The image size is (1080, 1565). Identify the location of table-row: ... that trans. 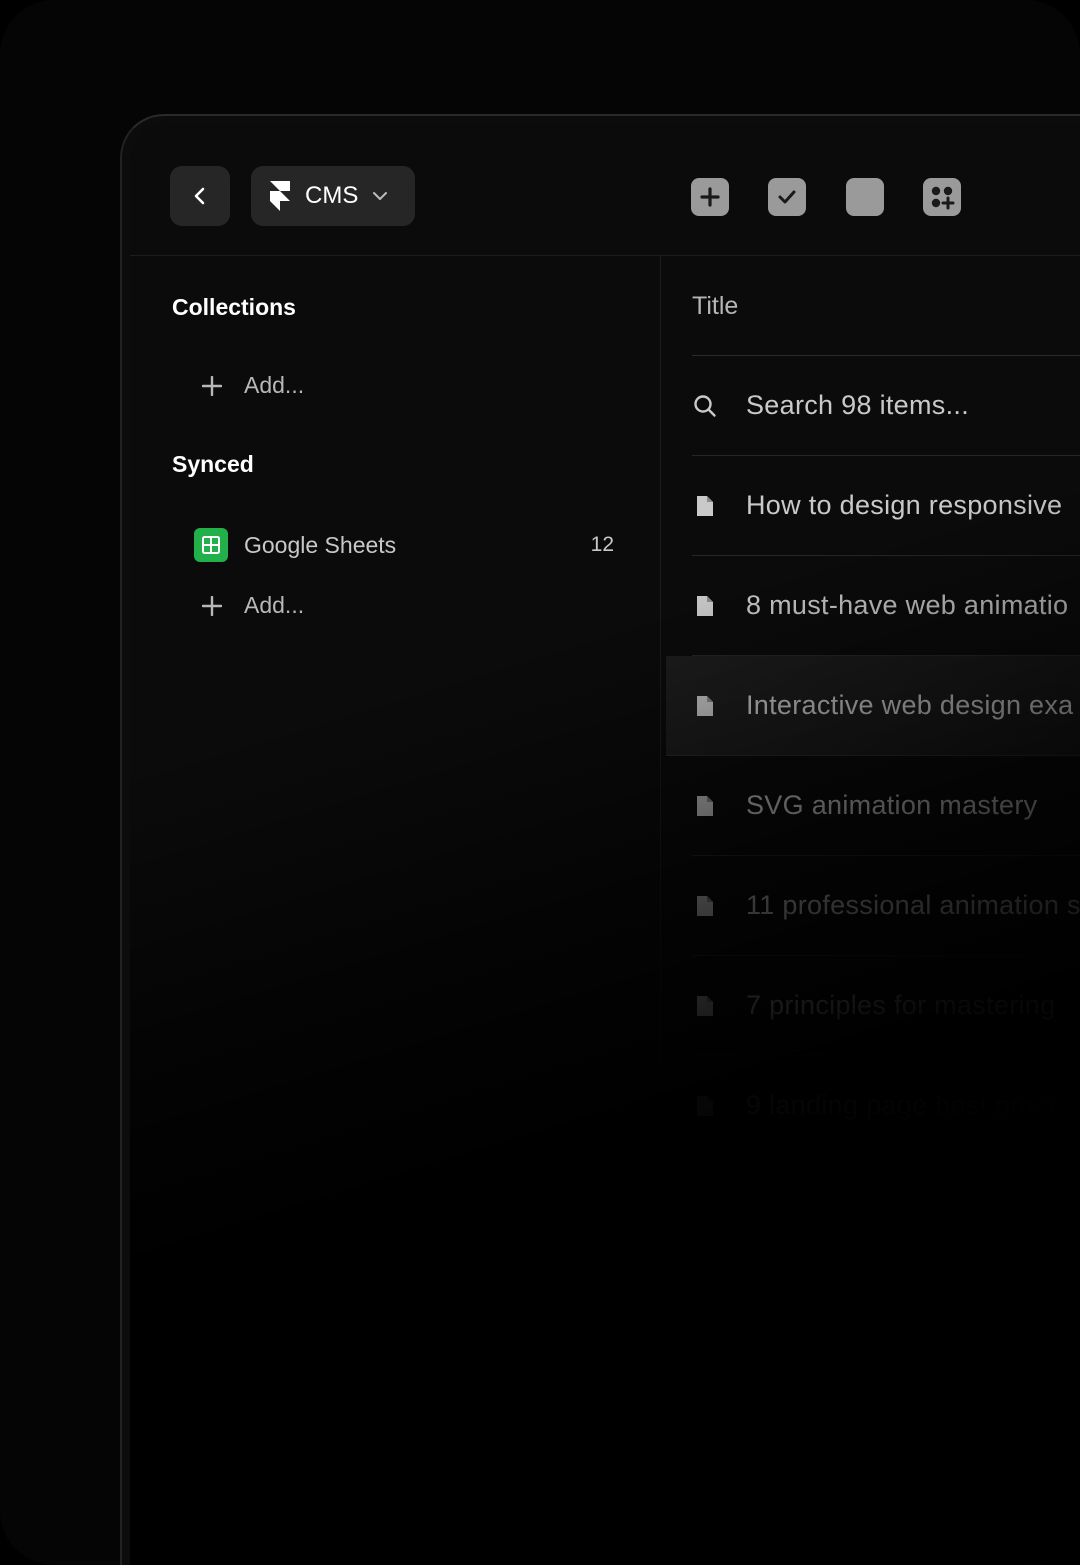
(886, 1205).